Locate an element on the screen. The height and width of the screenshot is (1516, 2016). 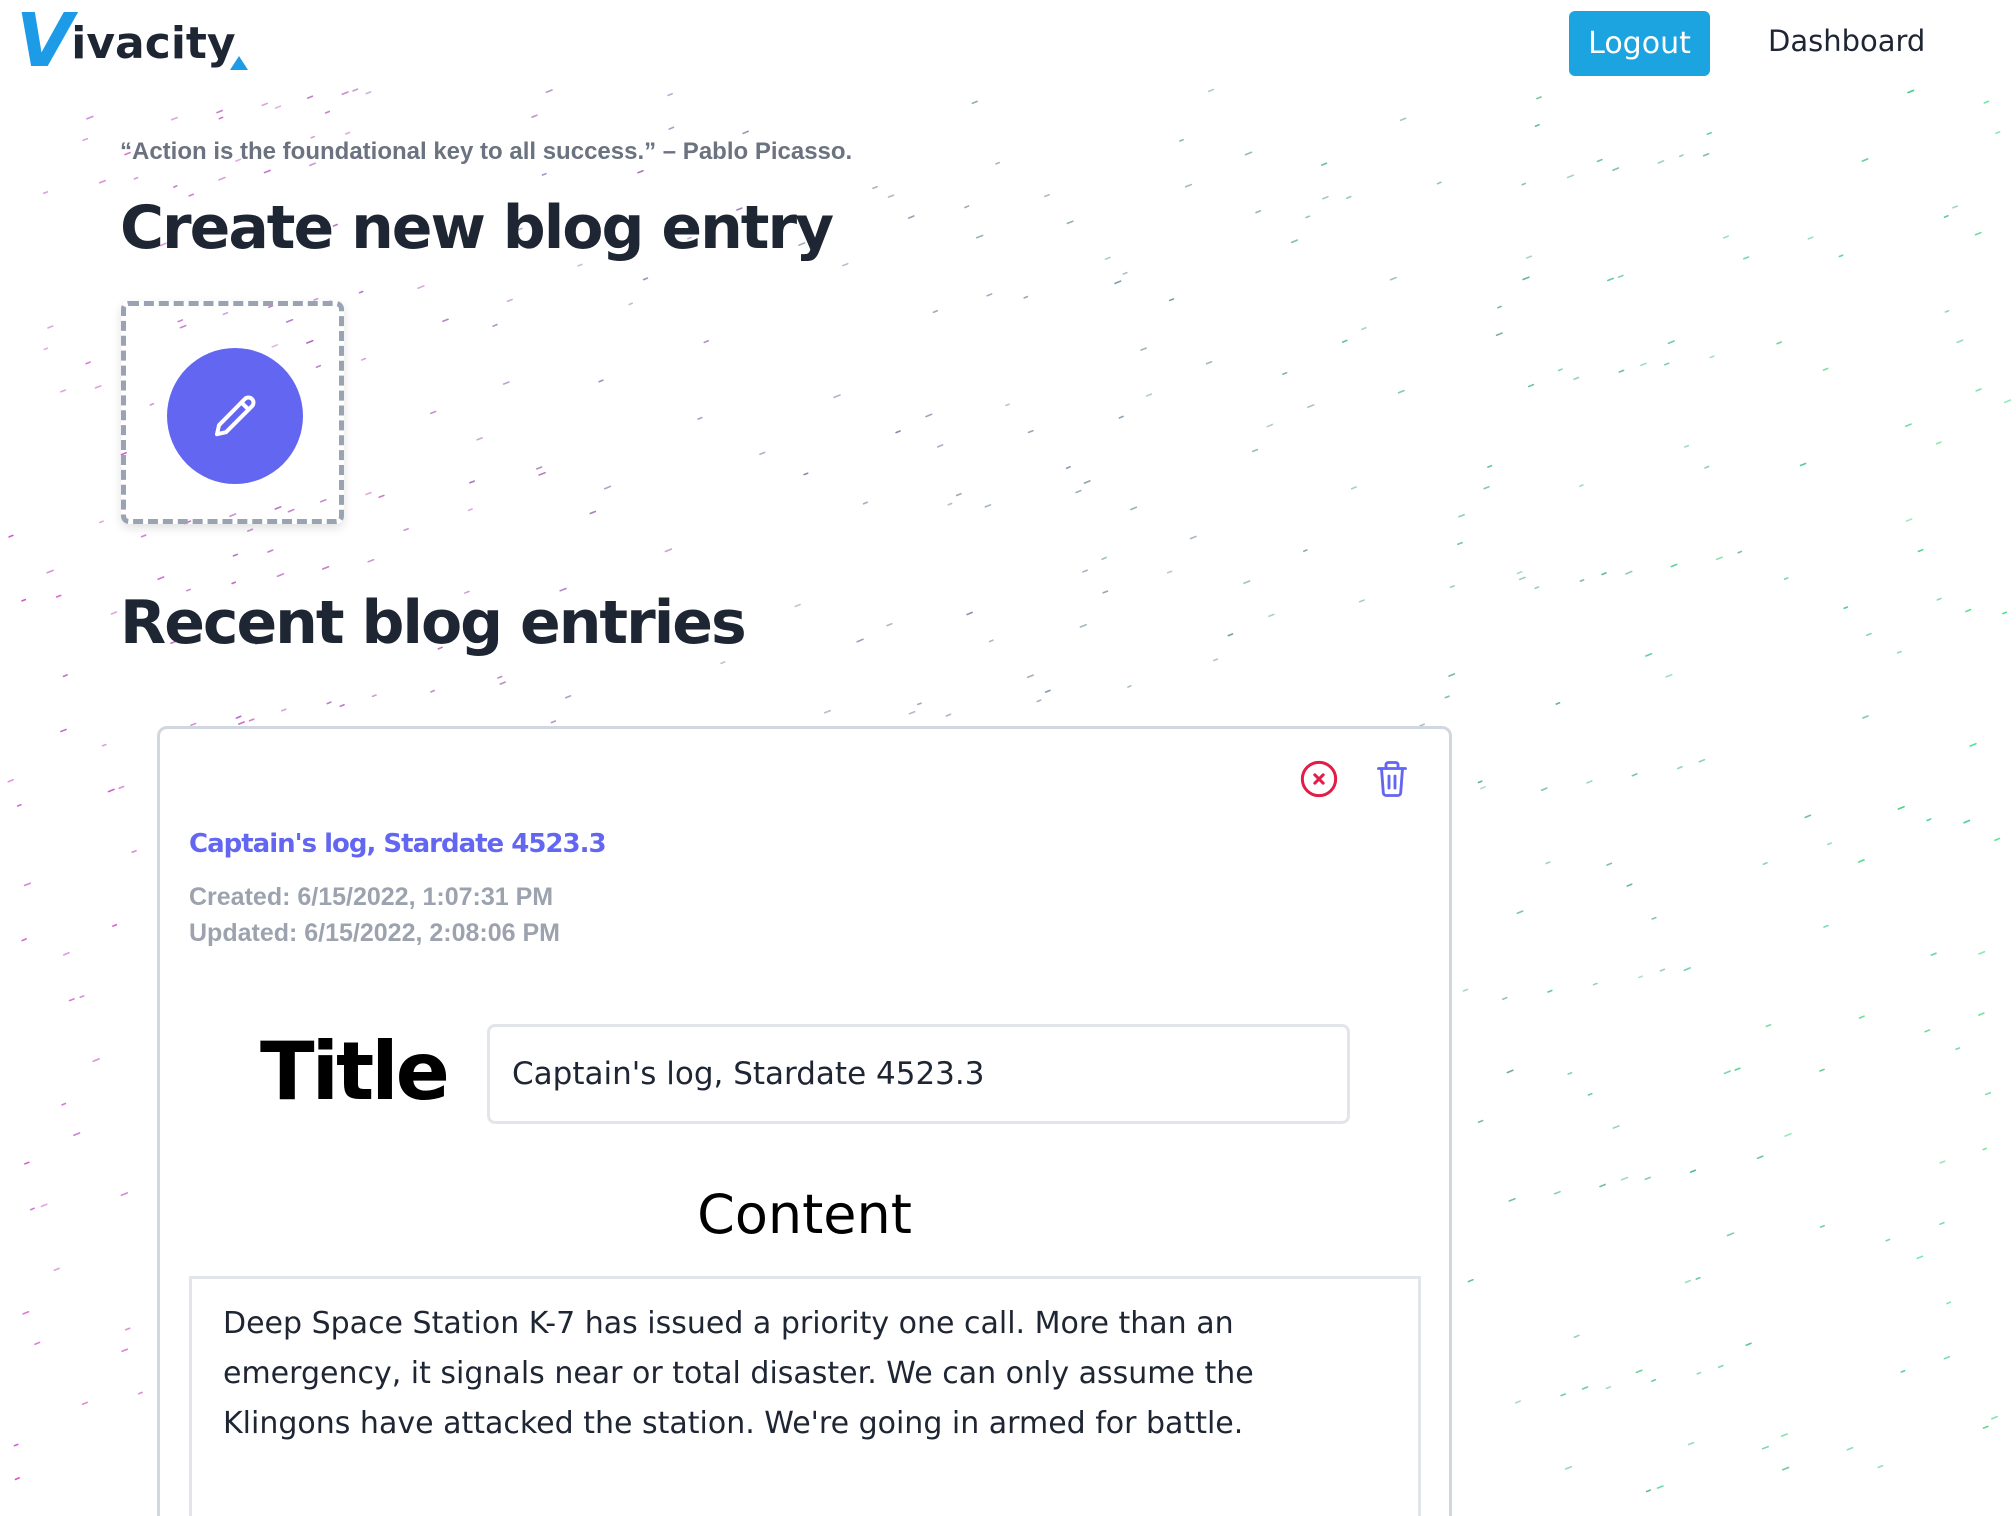
entry-title: Captain's log, Stardate 4523.3 is located at coordinates (398, 844).